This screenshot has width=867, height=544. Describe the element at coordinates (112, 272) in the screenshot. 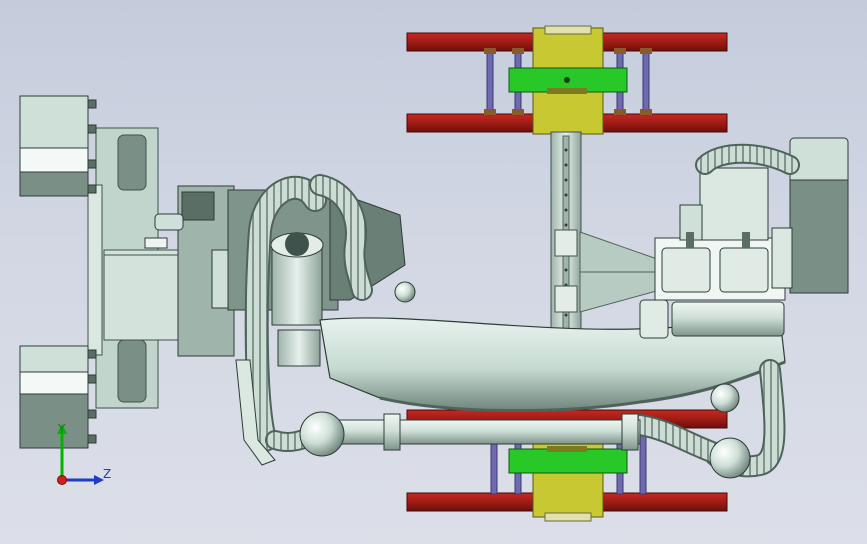

I see `left-mounting-frame` at that location.